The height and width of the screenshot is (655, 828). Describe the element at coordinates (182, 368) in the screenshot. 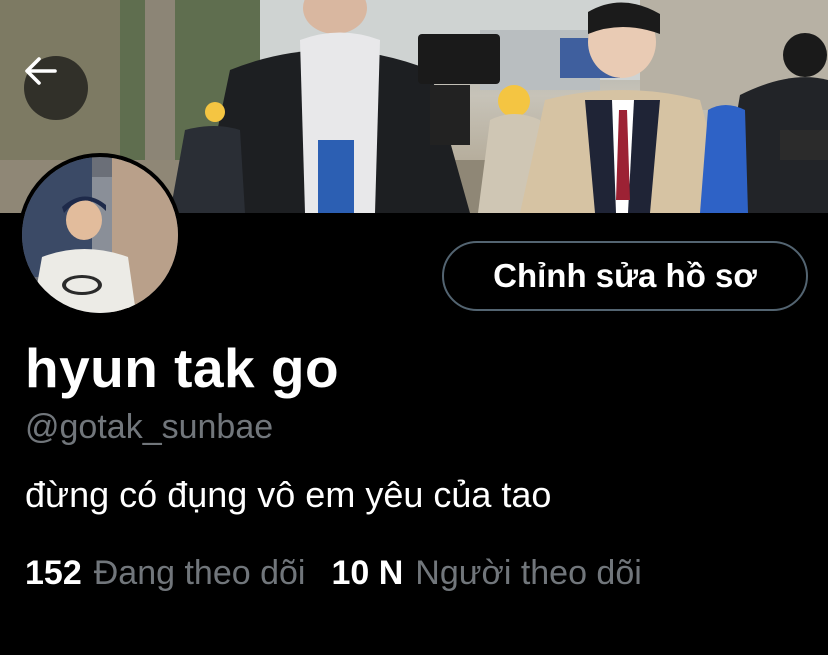

I see `display-name: hyun tak go` at that location.